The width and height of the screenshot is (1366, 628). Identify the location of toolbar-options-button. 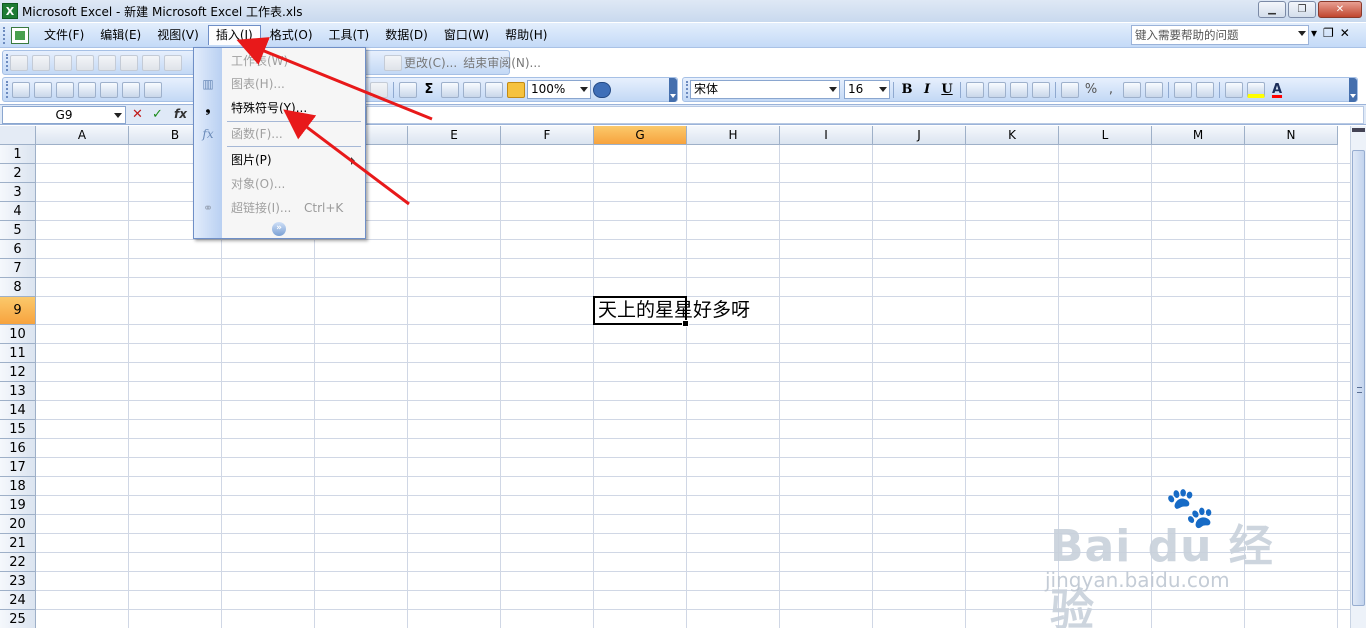
(1353, 89).